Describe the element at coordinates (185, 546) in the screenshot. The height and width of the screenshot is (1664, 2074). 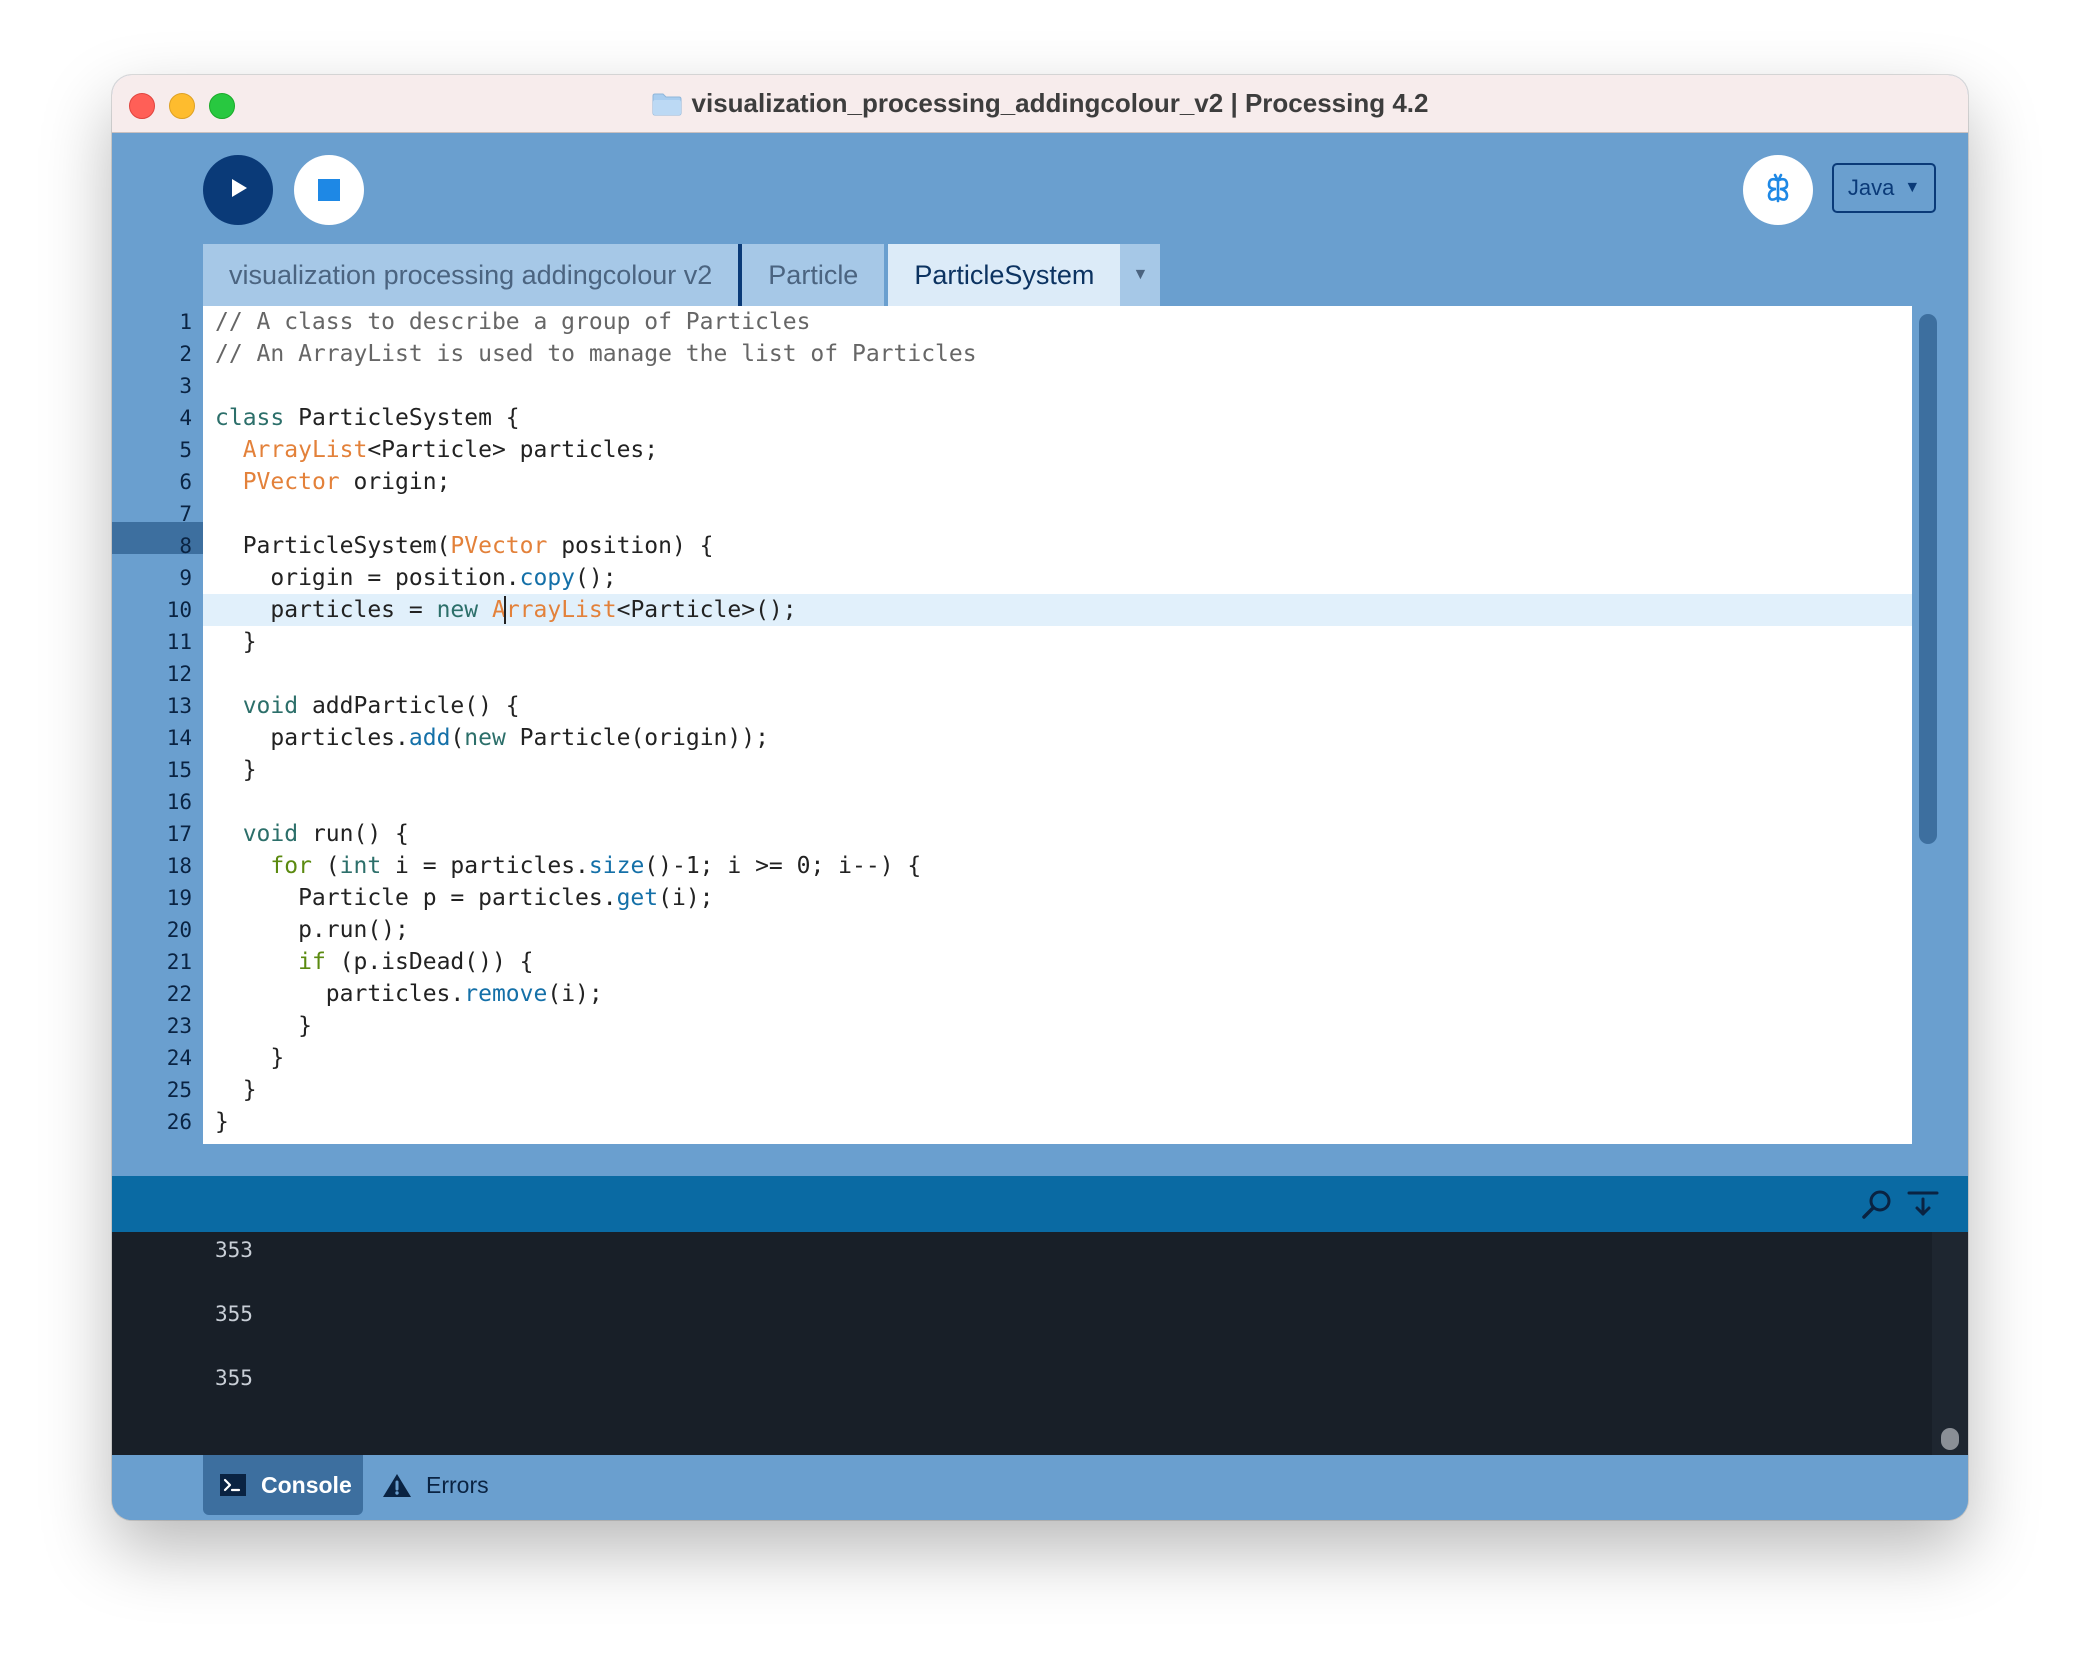
I see `line-number: 8` at that location.